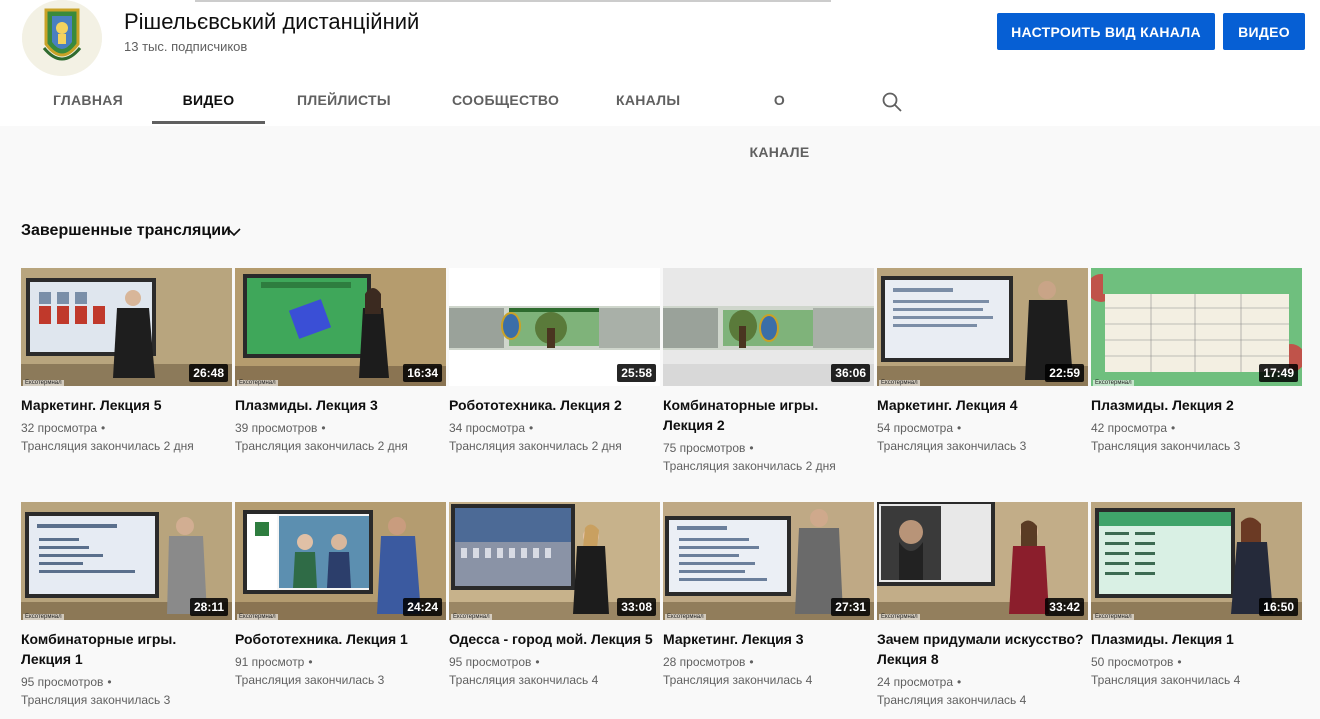  What do you see at coordinates (208, 99) in the screenshot?
I see `tab-videos: ВИДЕО` at bounding box center [208, 99].